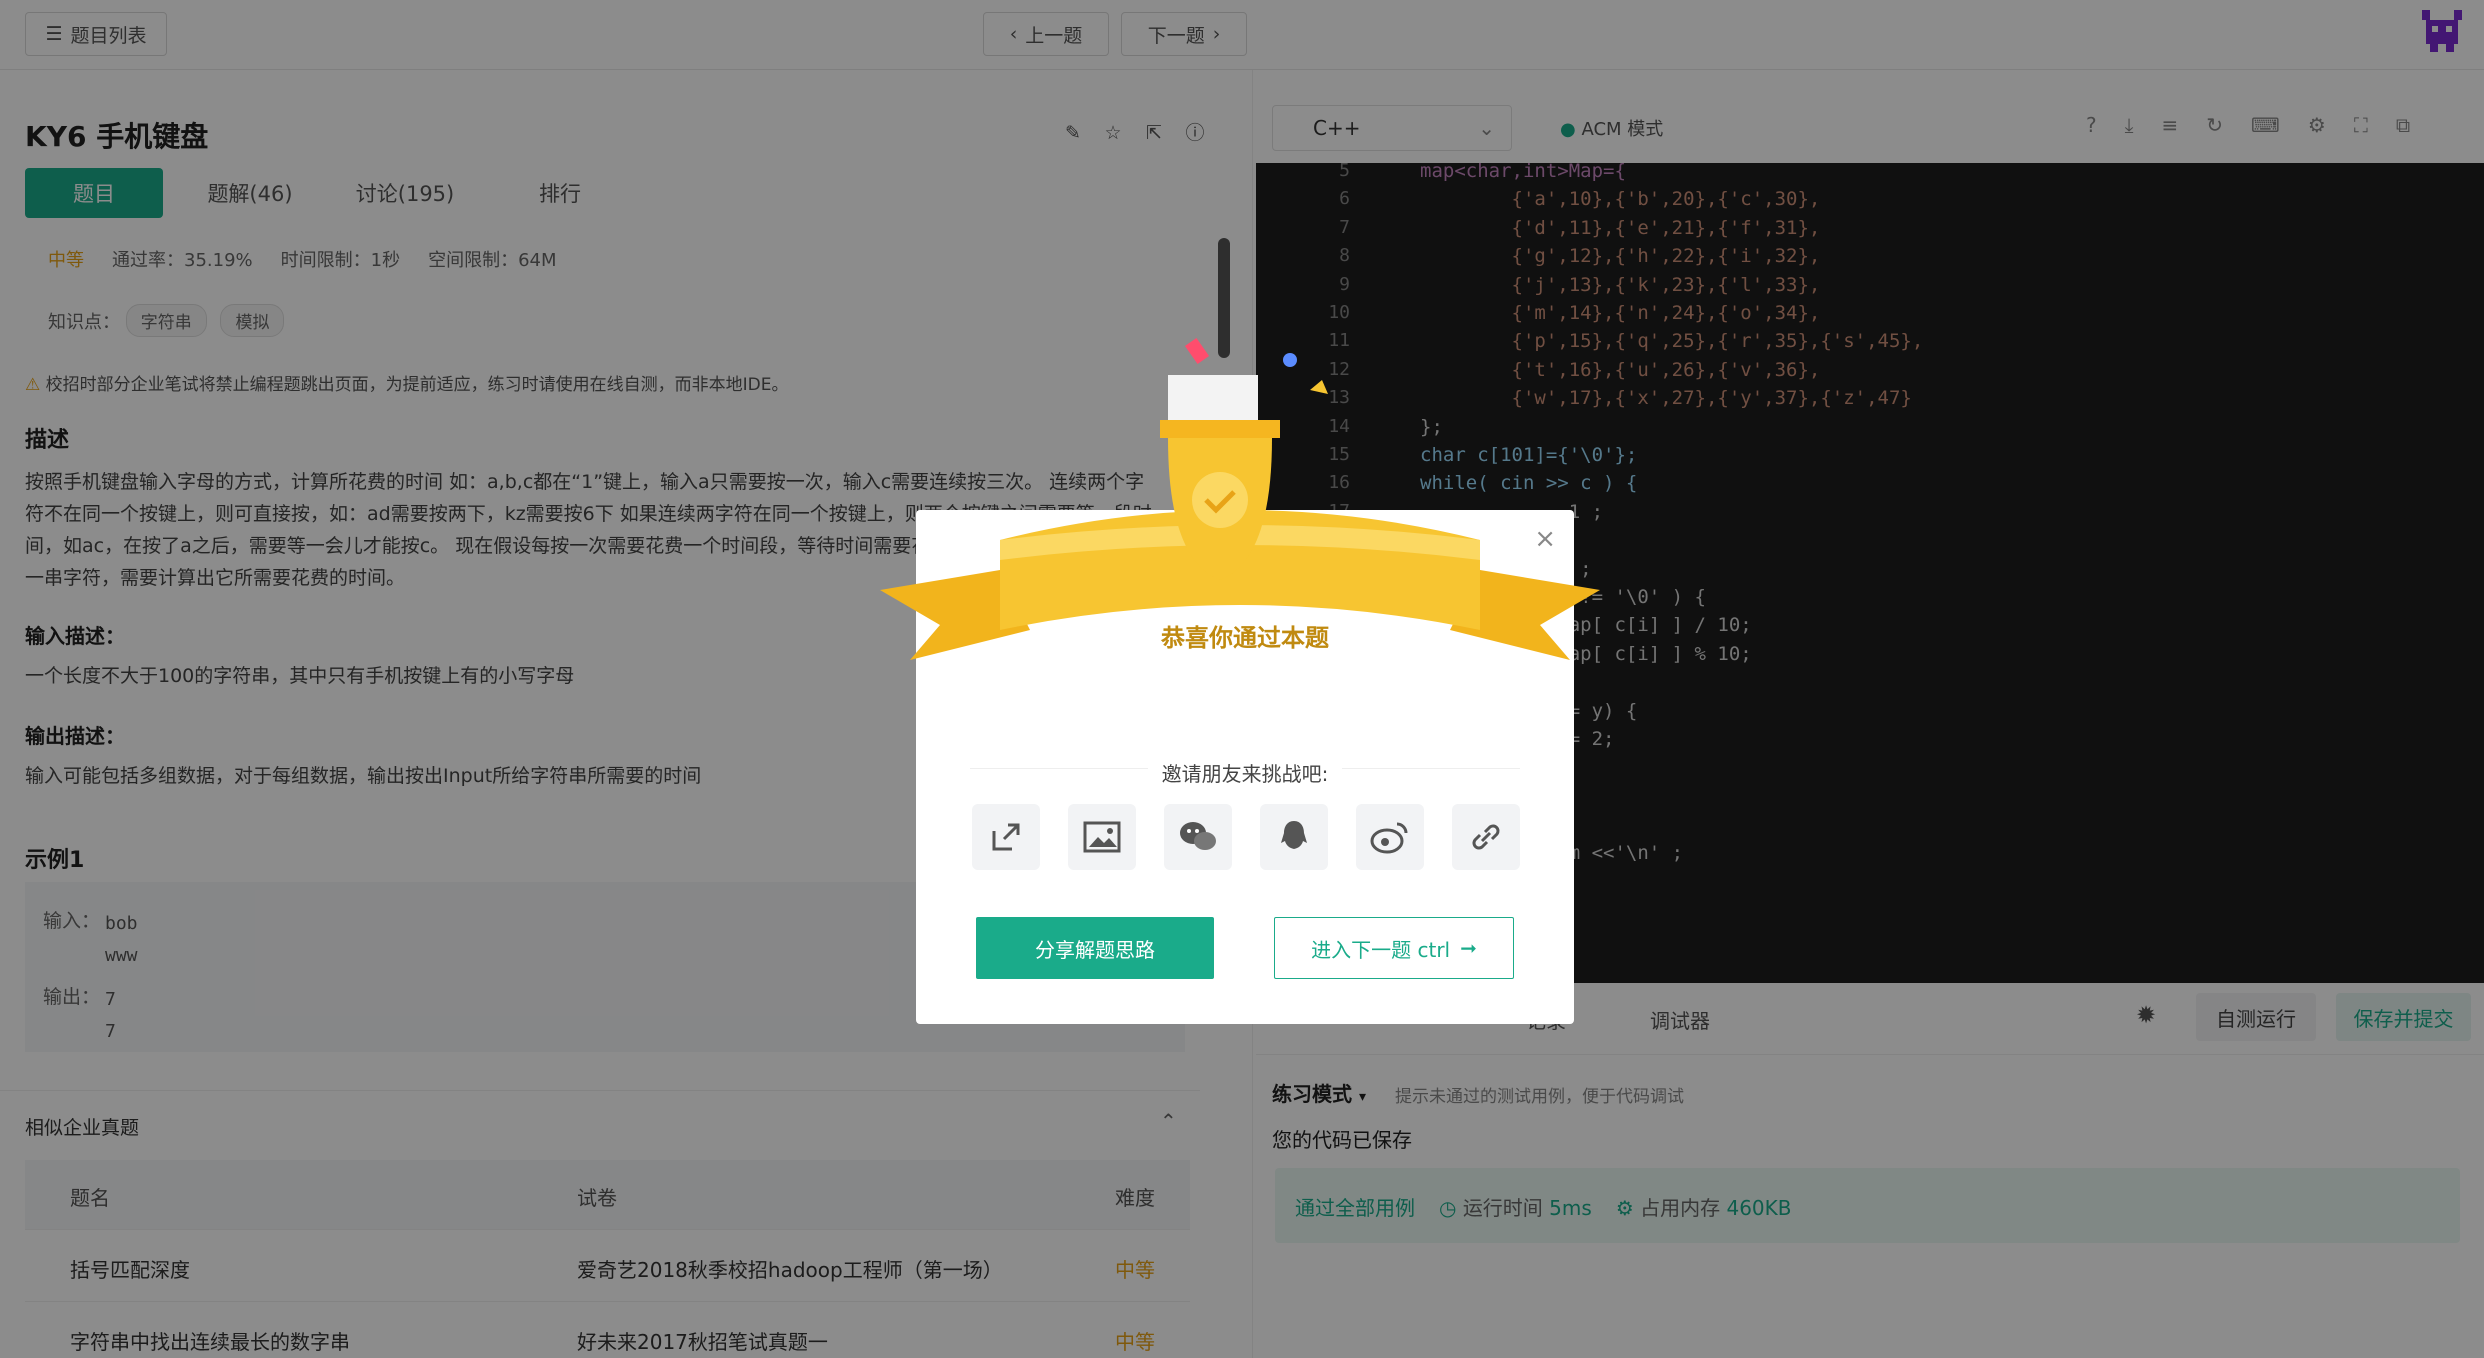 This screenshot has height=1358, width=2484. What do you see at coordinates (1245, 774) in the screenshot?
I see `invite-text: 邀请朋友来挑战吧:` at bounding box center [1245, 774].